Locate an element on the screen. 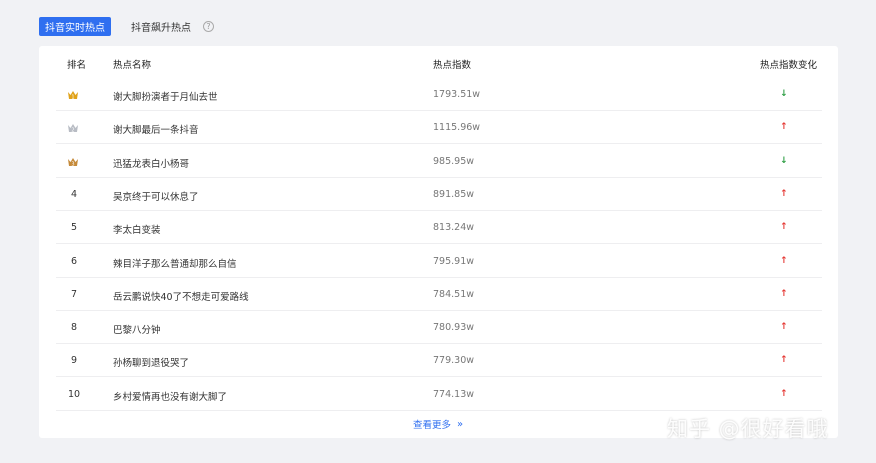 Image resolution: width=876 pixels, height=463 pixels. hot-topic-name: 巴黎八分钟 is located at coordinates (137, 329).